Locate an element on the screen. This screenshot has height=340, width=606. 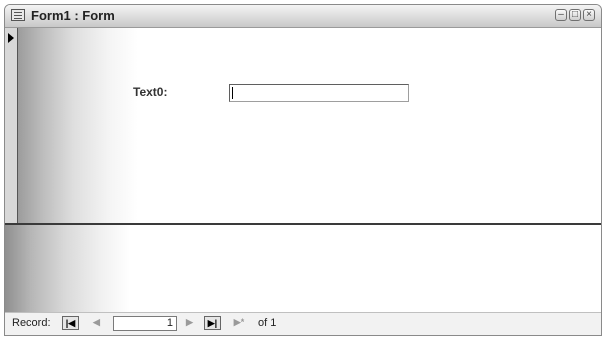
text0-label: Text0: is located at coordinates (150, 92).